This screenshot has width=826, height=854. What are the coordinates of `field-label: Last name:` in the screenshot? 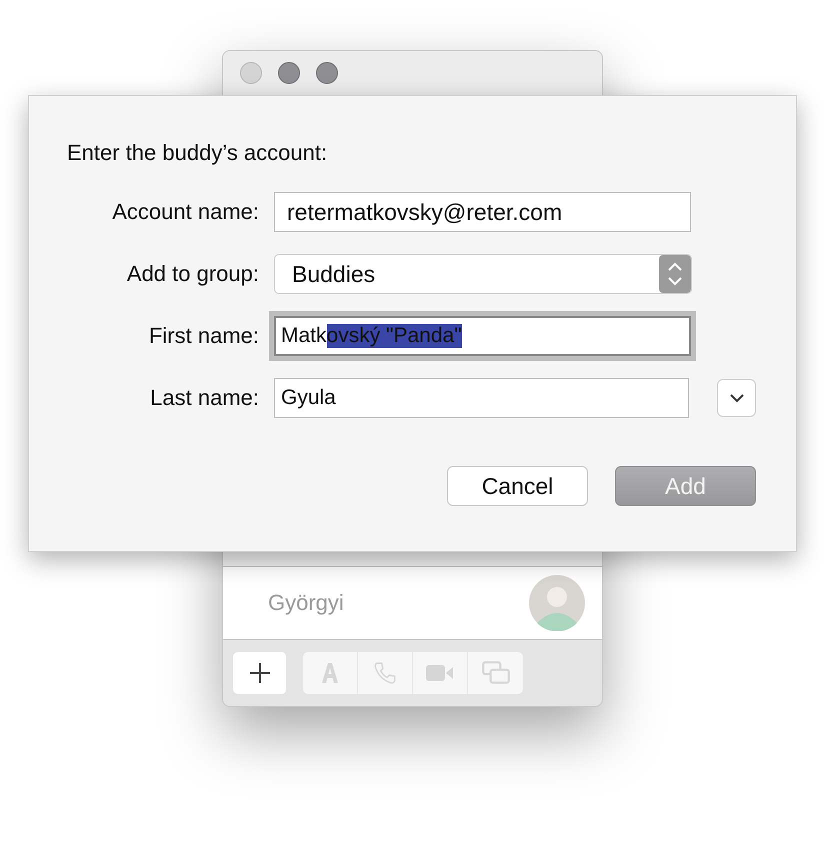 It's located at (204, 398).